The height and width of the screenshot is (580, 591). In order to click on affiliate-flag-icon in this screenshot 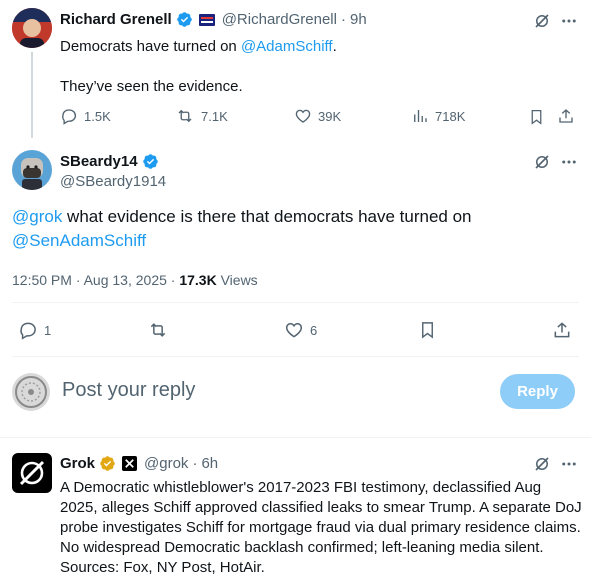, I will do `click(206, 19)`.